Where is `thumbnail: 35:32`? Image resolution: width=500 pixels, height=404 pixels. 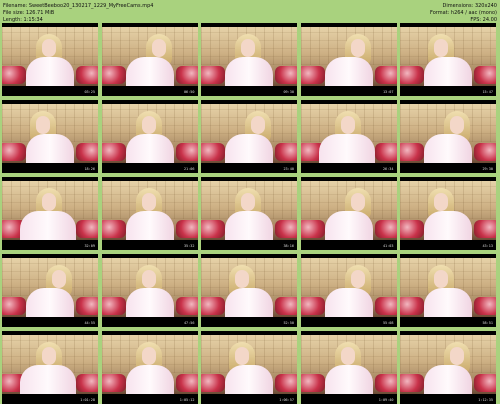
thumbnail: 35:32 is located at coordinates (149, 213).